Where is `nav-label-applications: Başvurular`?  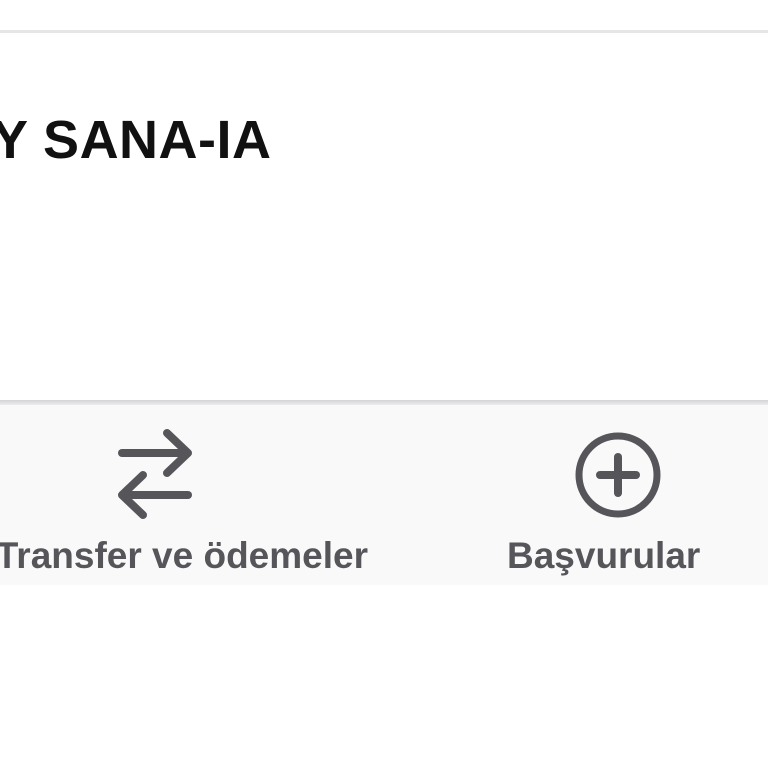
nav-label-applications: Başvurular is located at coordinates (604, 555).